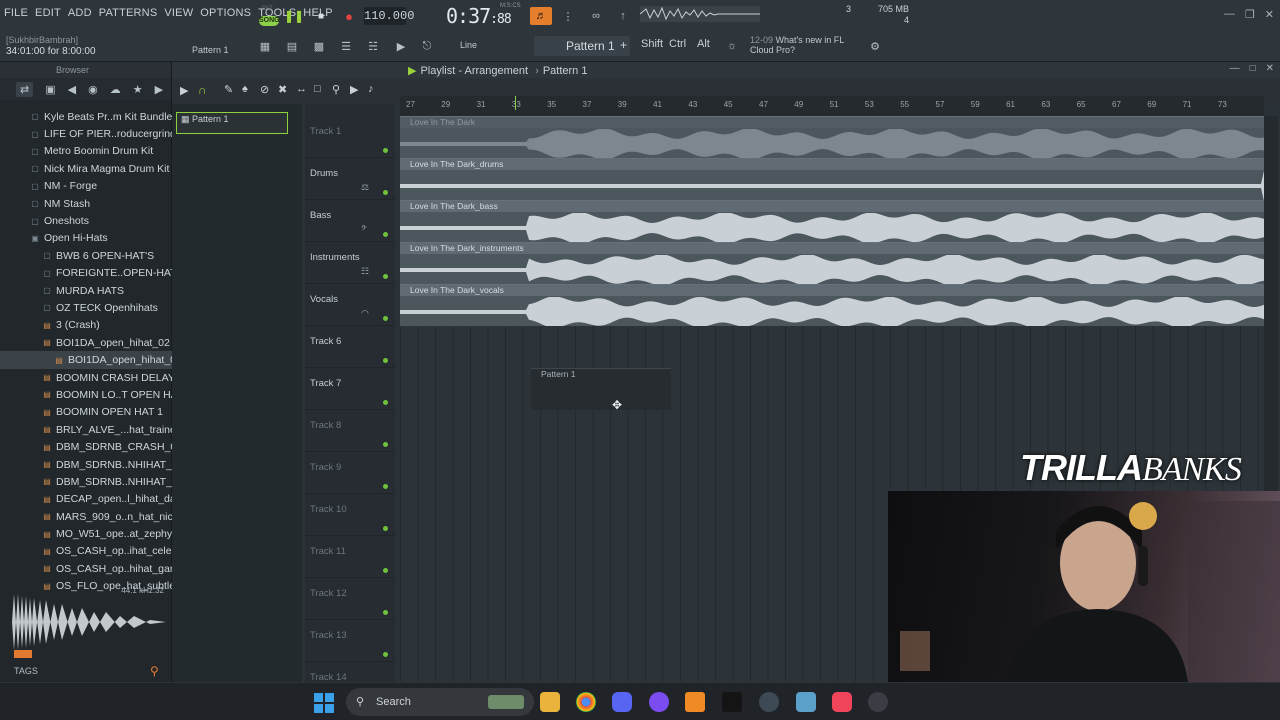  Describe the element at coordinates (86, 394) in the screenshot. I see `browser-item: ▤ BOOMIN LO..T OPEN HAT` at that location.